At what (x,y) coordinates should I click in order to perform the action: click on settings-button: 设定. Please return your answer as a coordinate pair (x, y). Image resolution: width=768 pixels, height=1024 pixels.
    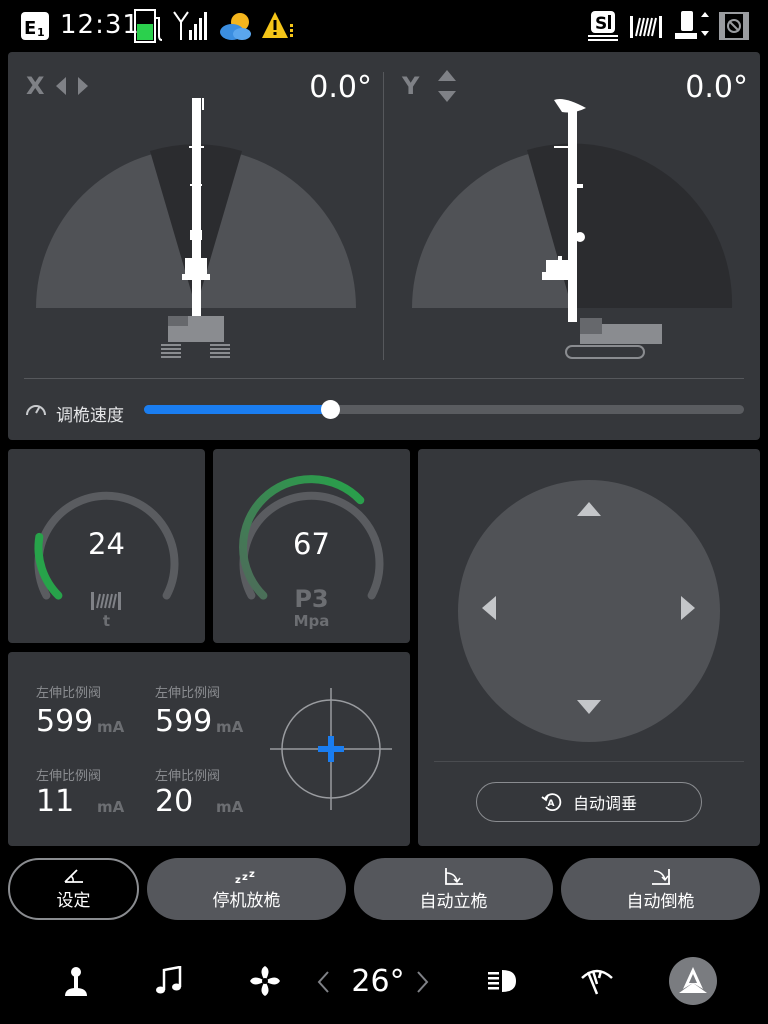
    Looking at the image, I should click on (73, 889).